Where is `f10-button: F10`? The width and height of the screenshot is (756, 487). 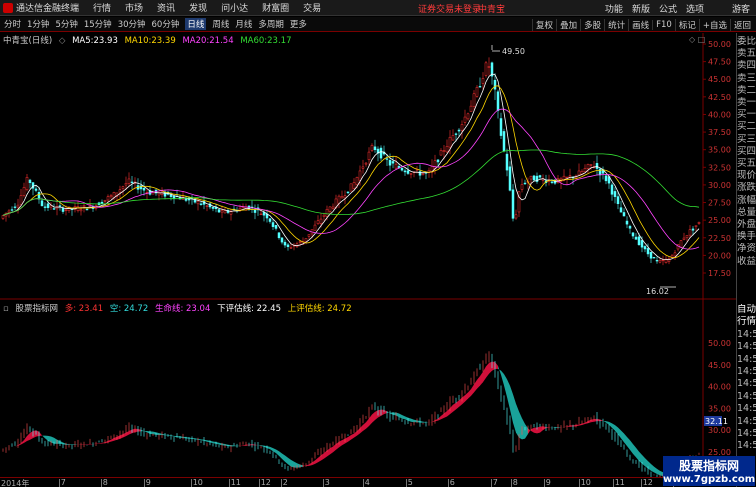 f10-button: F10 is located at coordinates (663, 24).